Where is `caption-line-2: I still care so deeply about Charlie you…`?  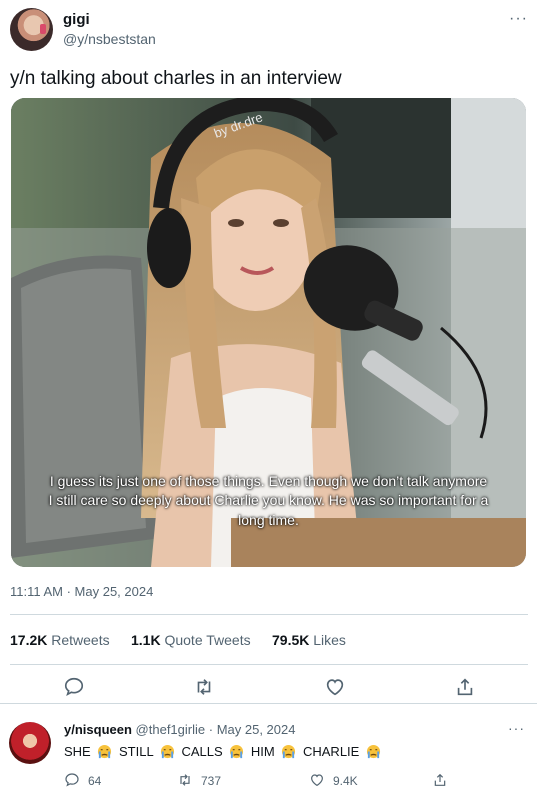
caption-line-2: I still care so deeply about Charlie you… is located at coordinates (268, 500).